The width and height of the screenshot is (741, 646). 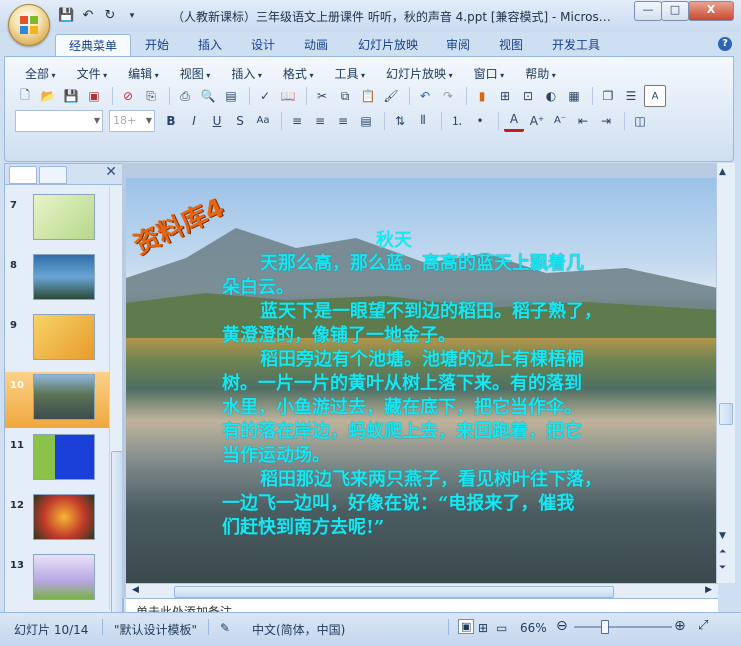 I want to click on spelling-icon: ✓, so click(x=265, y=96).